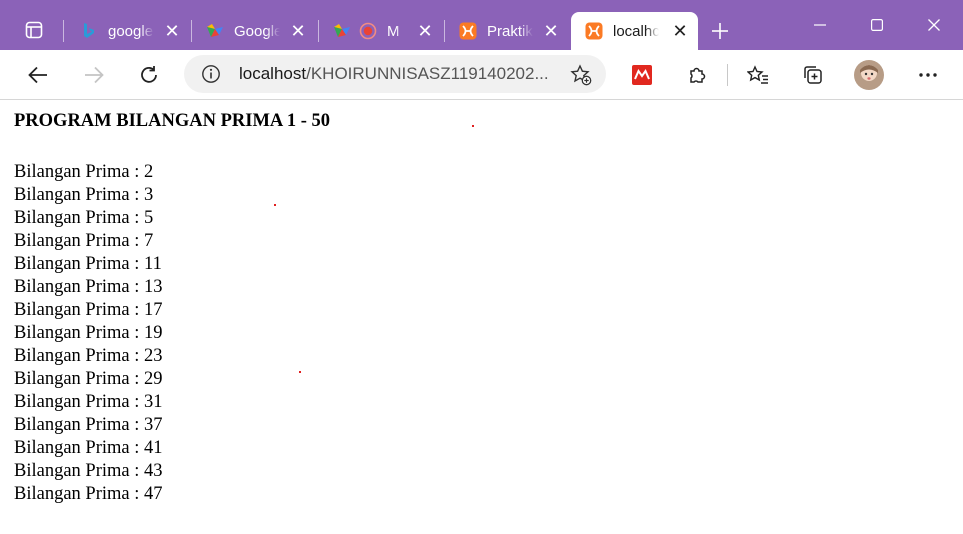 This screenshot has width=963, height=534. I want to click on tab-1: google ✕, so click(128, 31).